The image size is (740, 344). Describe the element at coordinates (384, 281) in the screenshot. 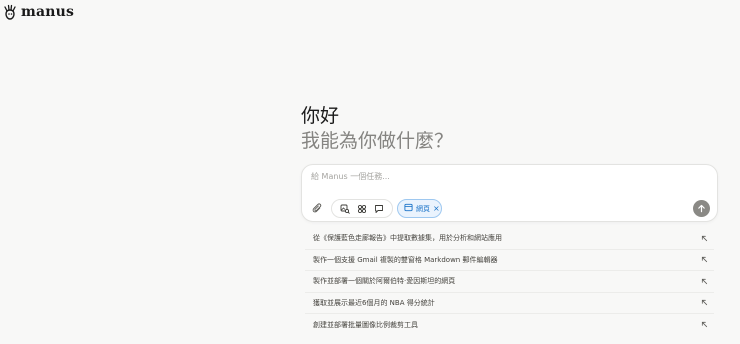

I see `suggestion-text: 製作並部署一個關於阿爾伯特·愛因斯坦的網頁` at that location.